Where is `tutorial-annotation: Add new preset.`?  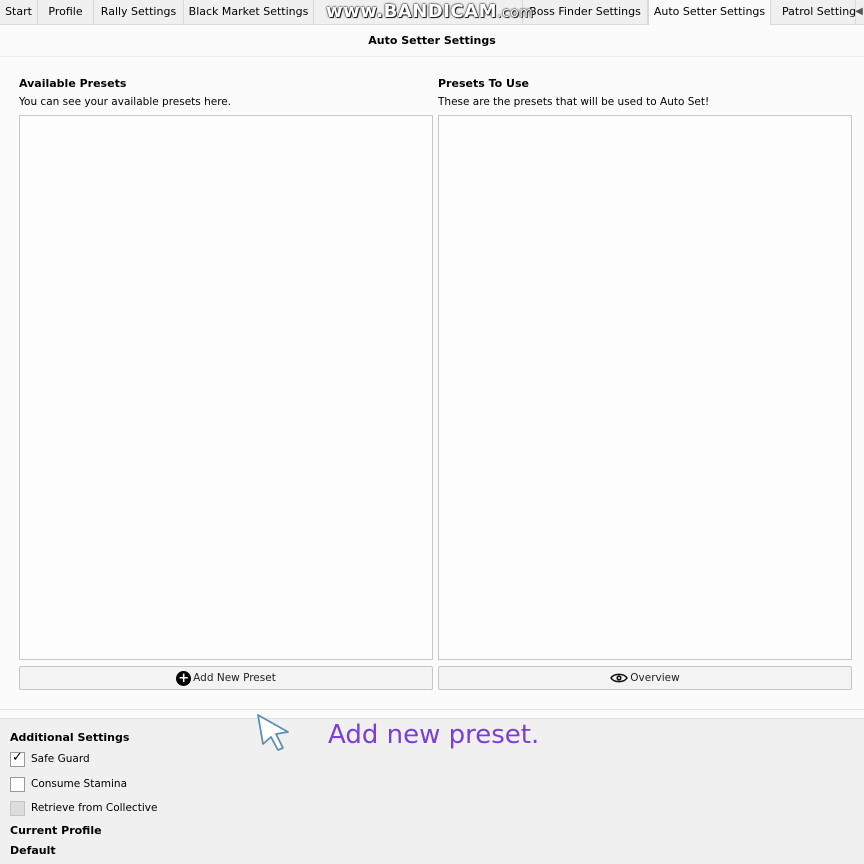
tutorial-annotation: Add new preset. is located at coordinates (434, 735).